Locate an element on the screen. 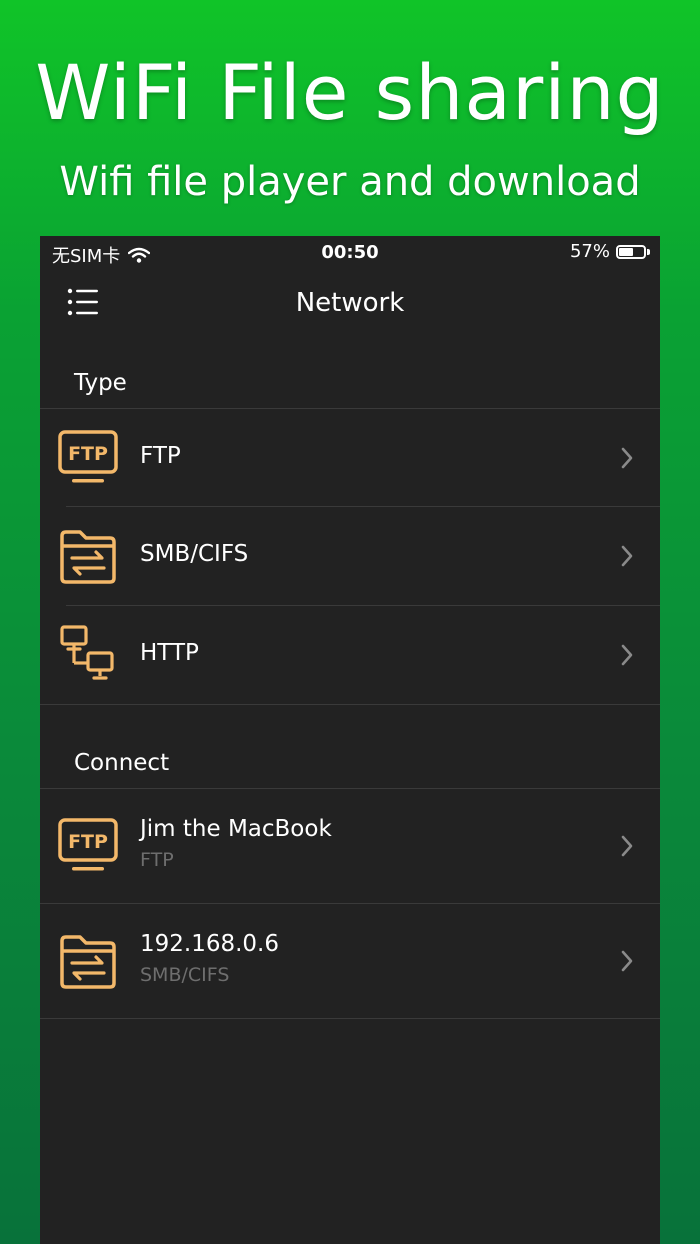 The image size is (700, 1244). nav-title: Network is located at coordinates (350, 303).